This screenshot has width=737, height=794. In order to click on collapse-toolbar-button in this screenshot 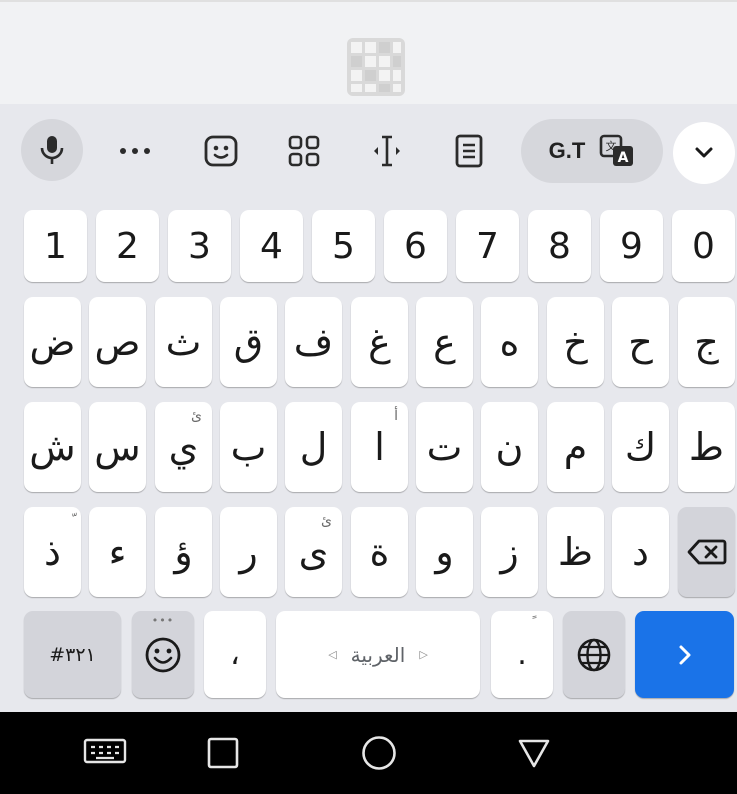, I will do `click(704, 153)`.